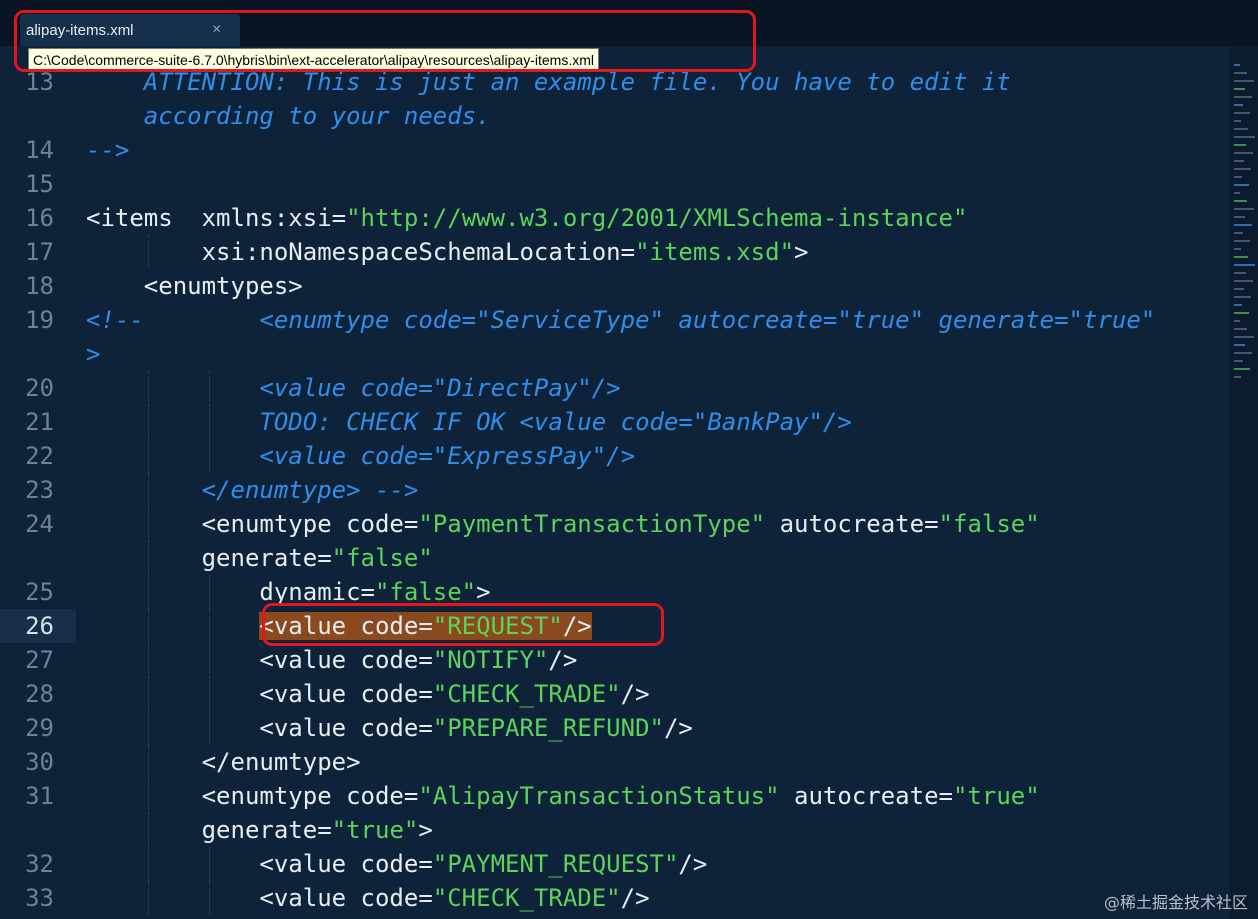  Describe the element at coordinates (259, 830) in the screenshot. I see `code-text: generate="true">` at that location.